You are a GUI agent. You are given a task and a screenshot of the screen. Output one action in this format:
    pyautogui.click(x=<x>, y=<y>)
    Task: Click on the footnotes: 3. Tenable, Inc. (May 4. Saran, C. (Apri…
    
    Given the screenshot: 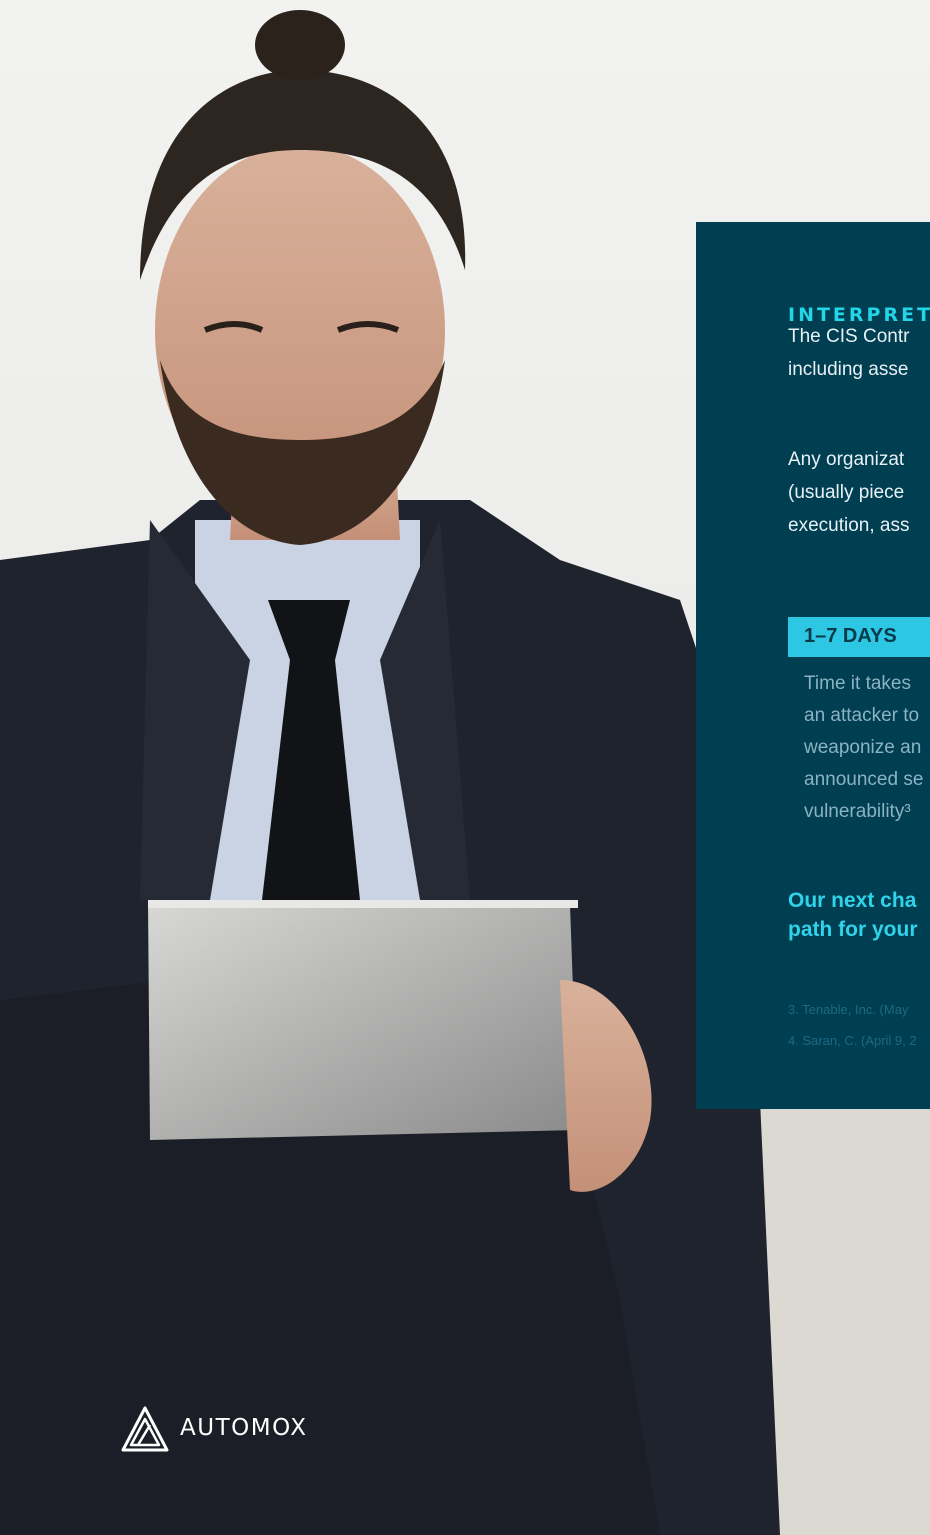 What is the action you would take?
    pyautogui.click(x=852, y=1025)
    